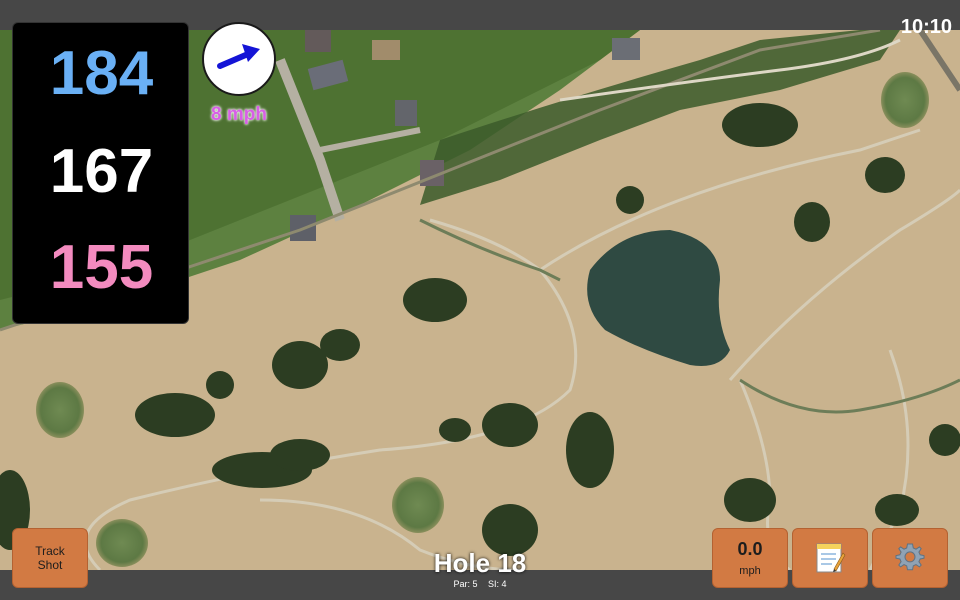 The image size is (960, 600). What do you see at coordinates (480, 563) in the screenshot?
I see `hole-title: Hole 18` at bounding box center [480, 563].